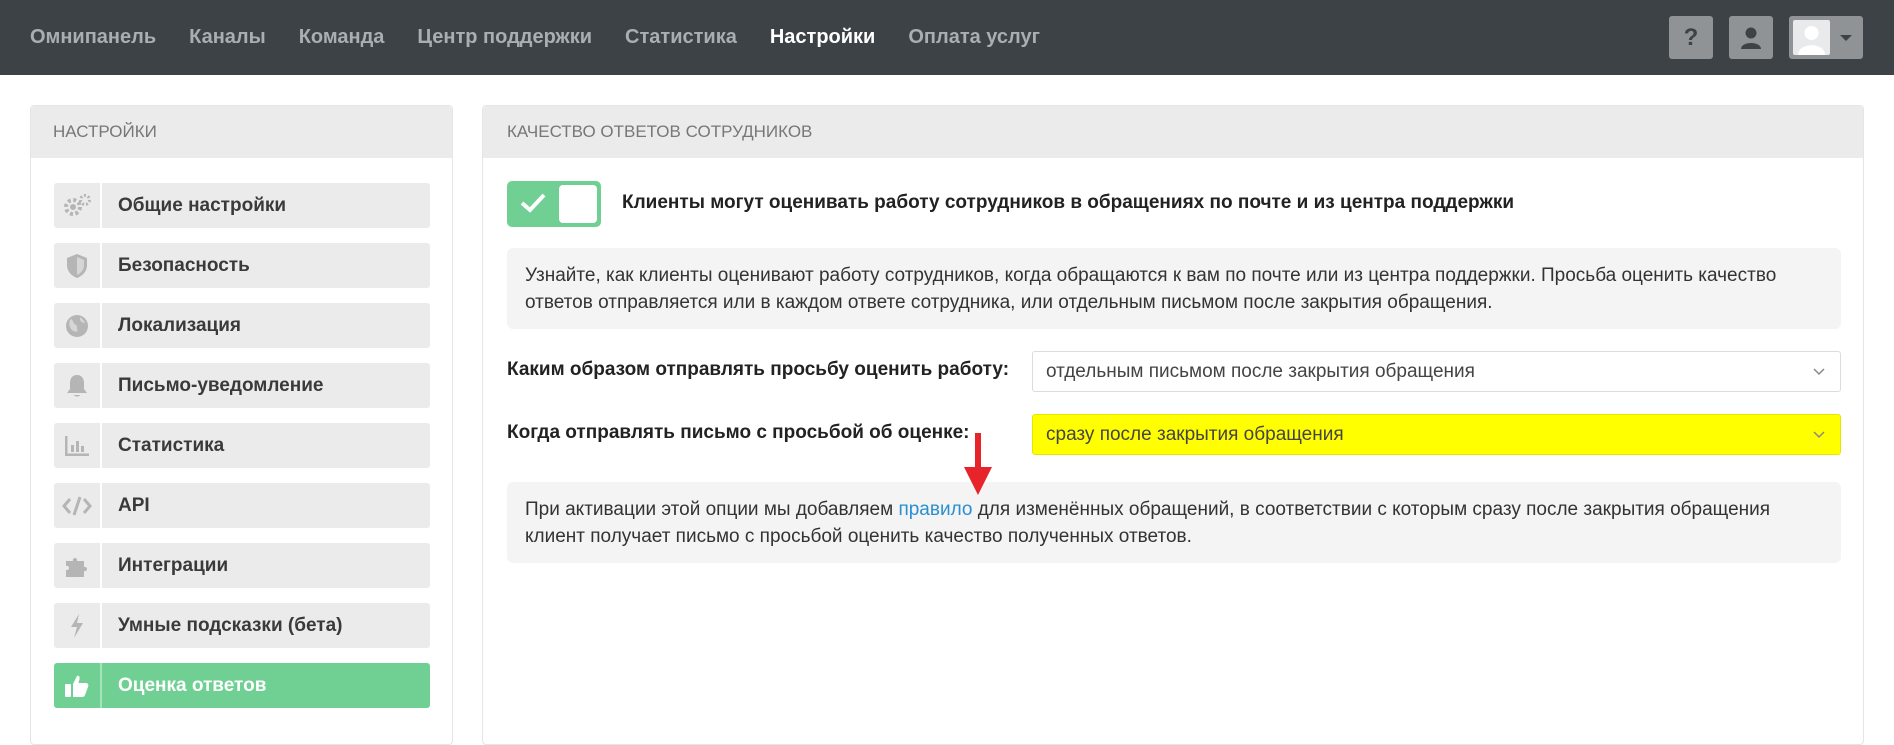  Describe the element at coordinates (242, 325) in the screenshot. I see `sidebar-item-localization: Локализация` at that location.